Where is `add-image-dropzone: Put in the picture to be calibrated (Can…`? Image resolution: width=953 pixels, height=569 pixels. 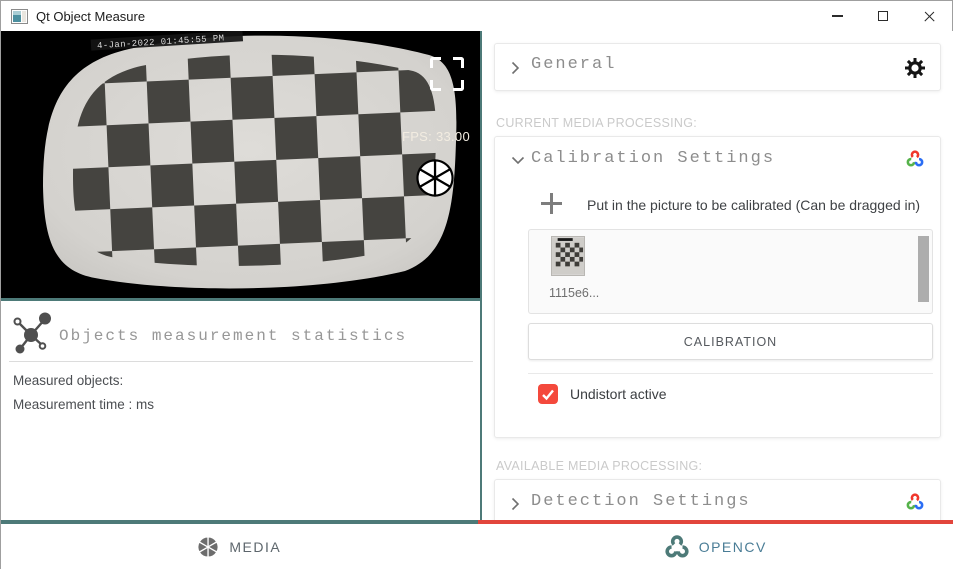
add-image-dropzone: Put in the picture to be calibrated (Can… is located at coordinates (717, 205).